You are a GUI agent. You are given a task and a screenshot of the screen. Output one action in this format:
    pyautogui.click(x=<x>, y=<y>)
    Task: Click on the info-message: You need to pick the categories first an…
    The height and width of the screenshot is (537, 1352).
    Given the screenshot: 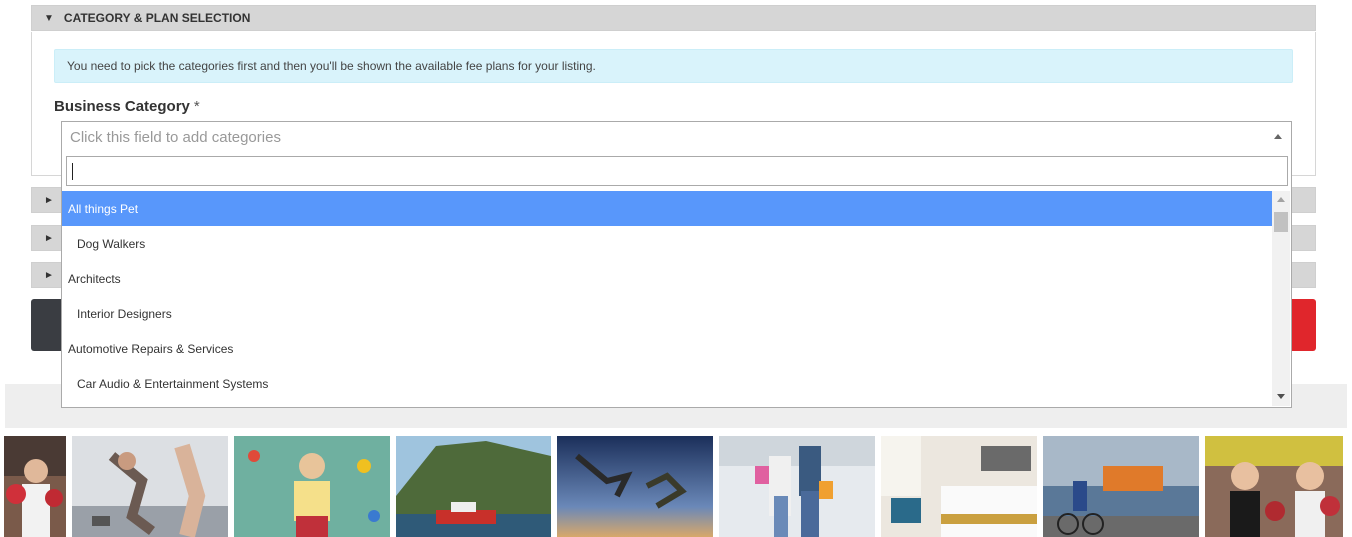 What is the action you would take?
    pyautogui.click(x=673, y=66)
    